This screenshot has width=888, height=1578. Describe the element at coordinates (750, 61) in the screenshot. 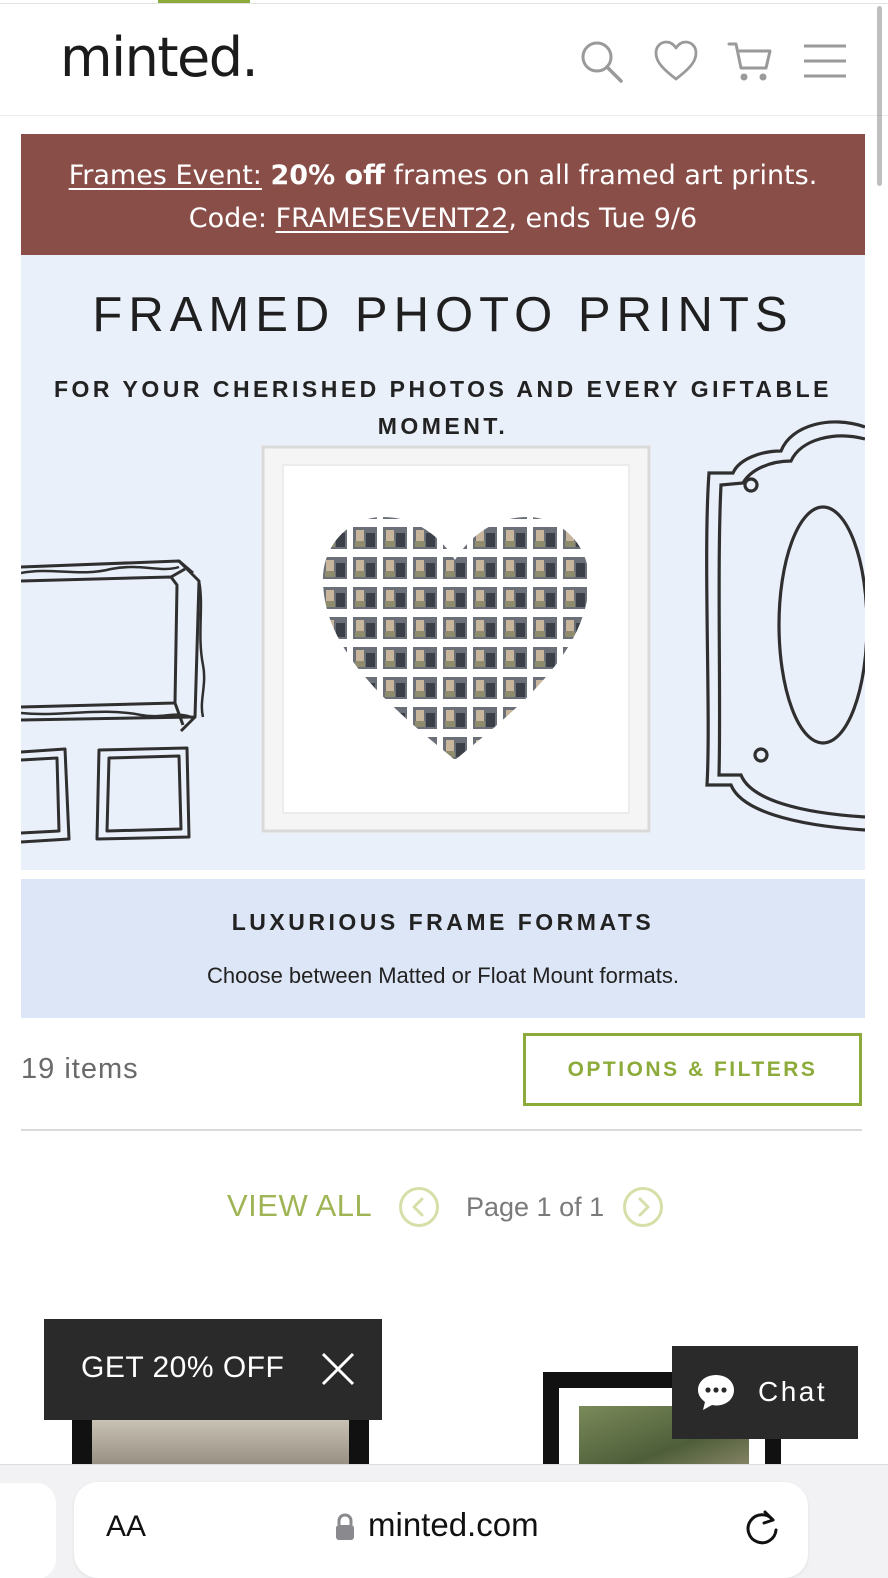

I see `cart-icon` at that location.